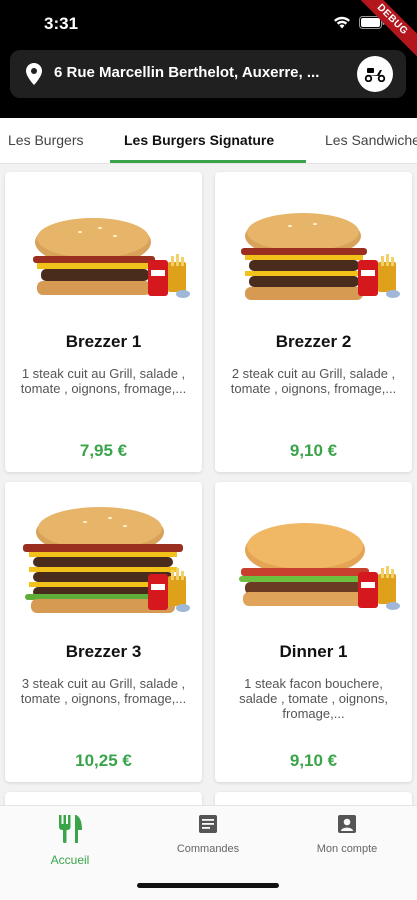 The height and width of the screenshot is (900, 417). Describe the element at coordinates (347, 824) in the screenshot. I see `account-icon` at that location.